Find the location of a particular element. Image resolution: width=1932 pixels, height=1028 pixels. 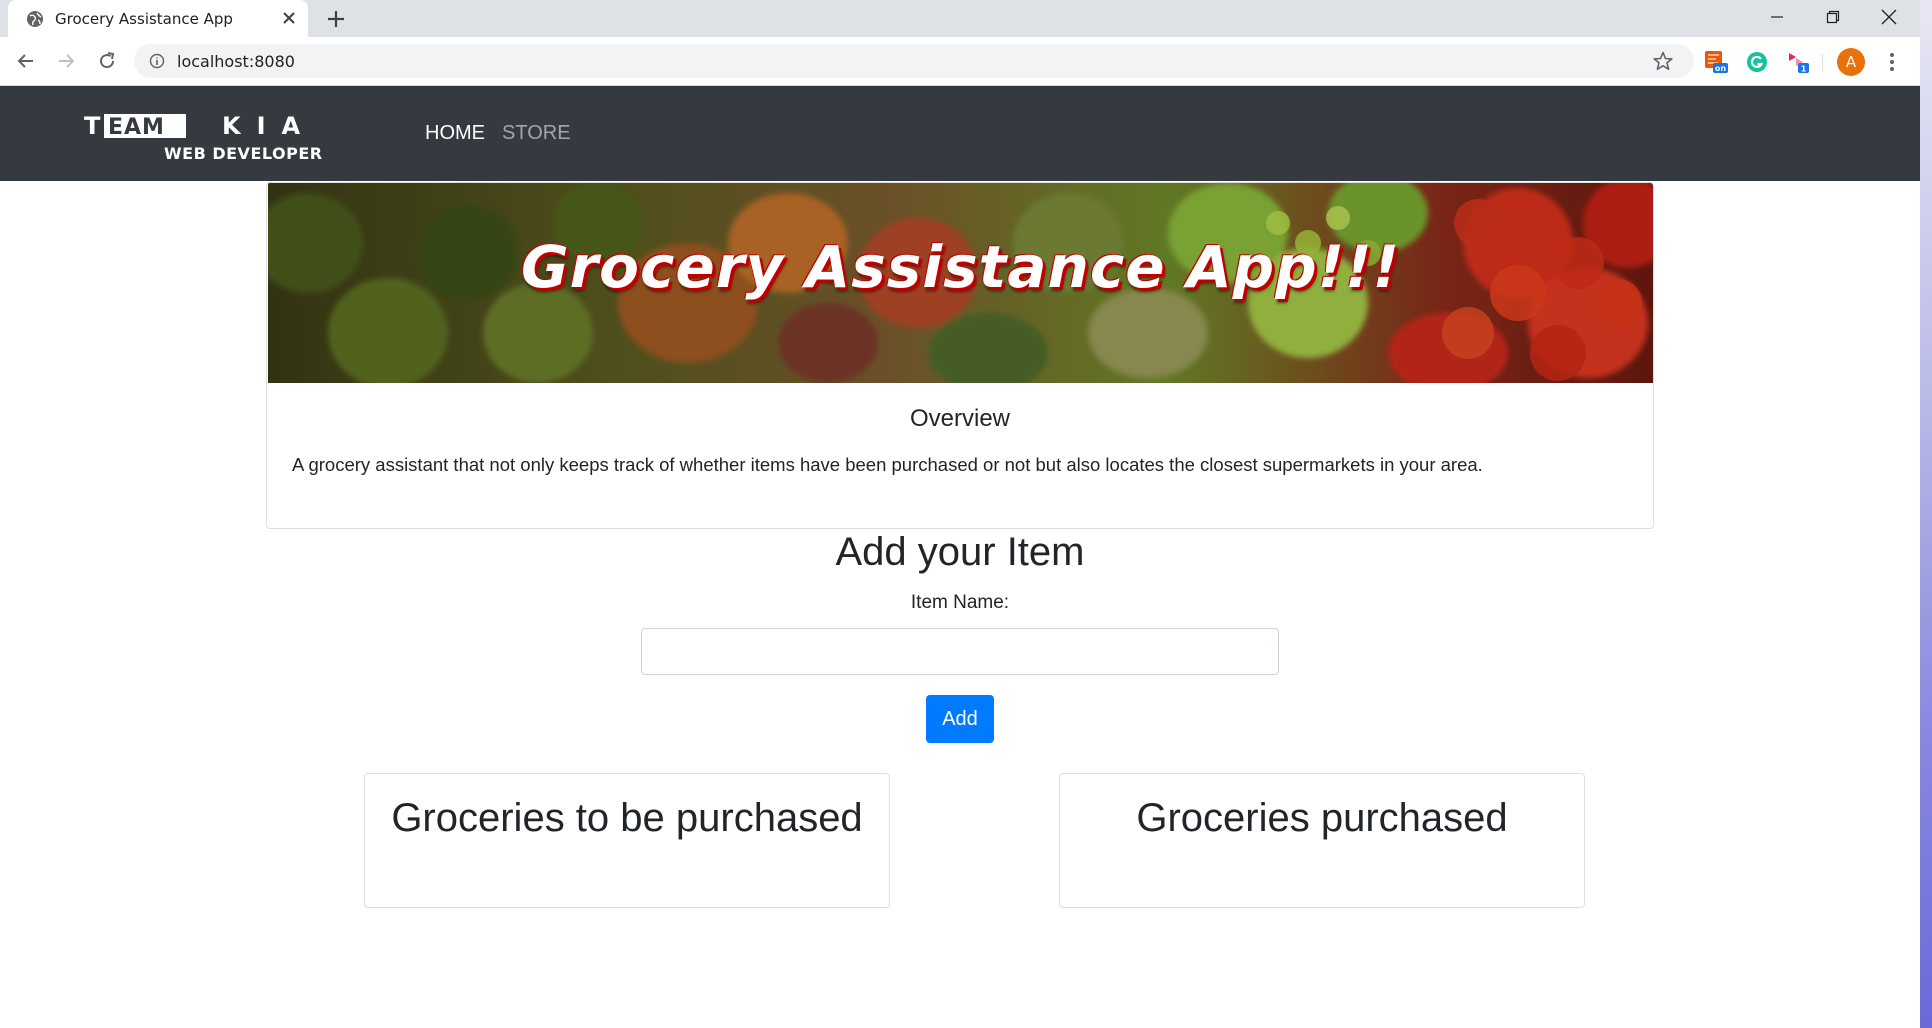

produce-banner-image: Grocery Assistance App!!! is located at coordinates (960, 283).